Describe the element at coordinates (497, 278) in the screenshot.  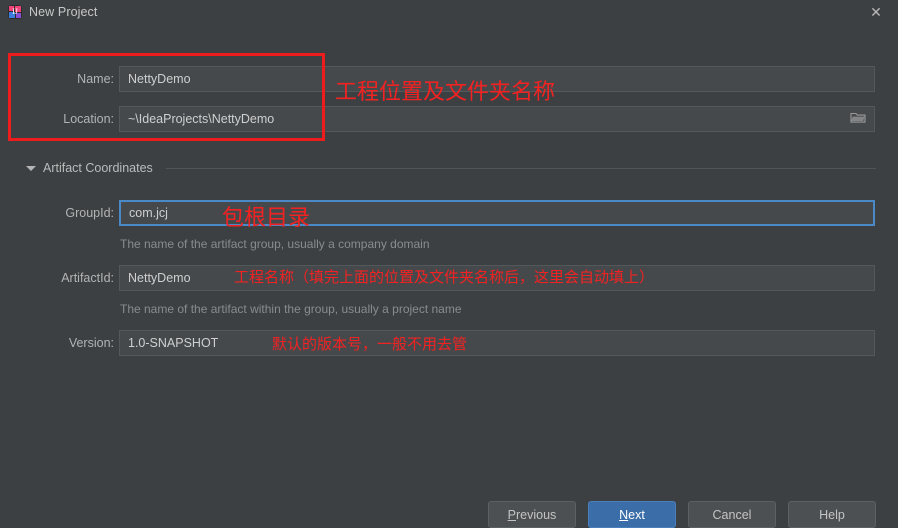
I see `artifact-id-input: NettyDemo` at that location.